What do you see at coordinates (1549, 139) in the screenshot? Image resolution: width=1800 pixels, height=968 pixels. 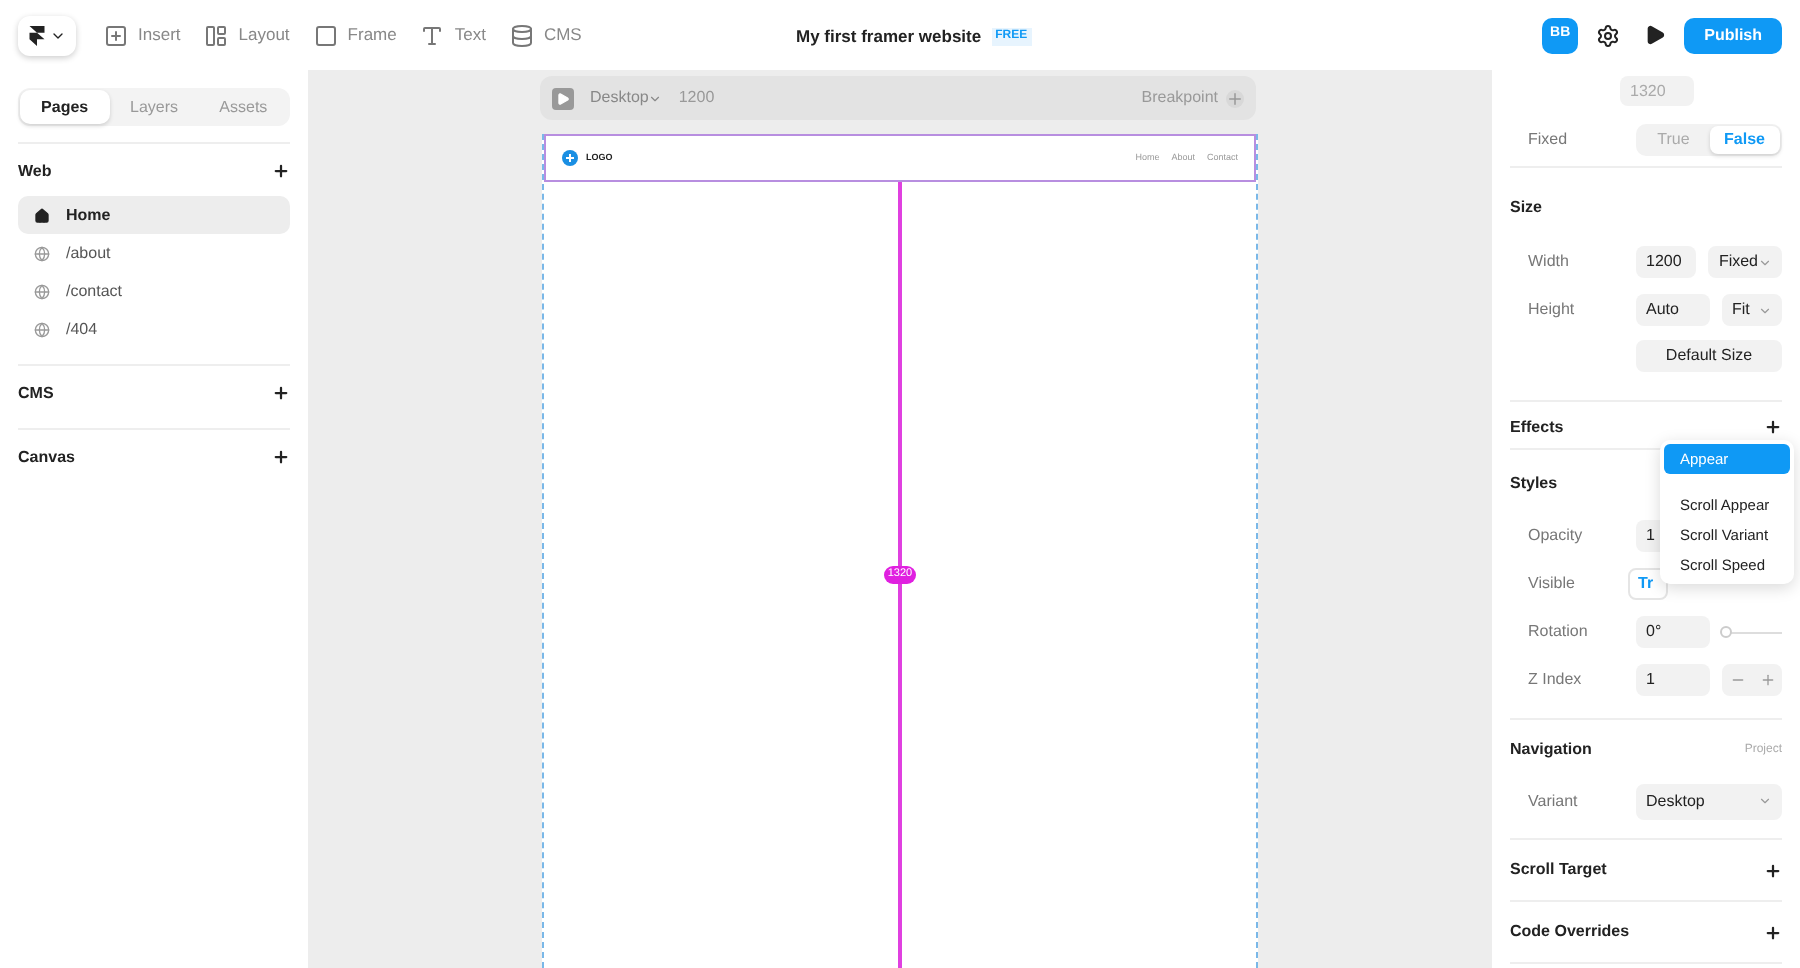 I see `field-label: Fixed` at bounding box center [1549, 139].